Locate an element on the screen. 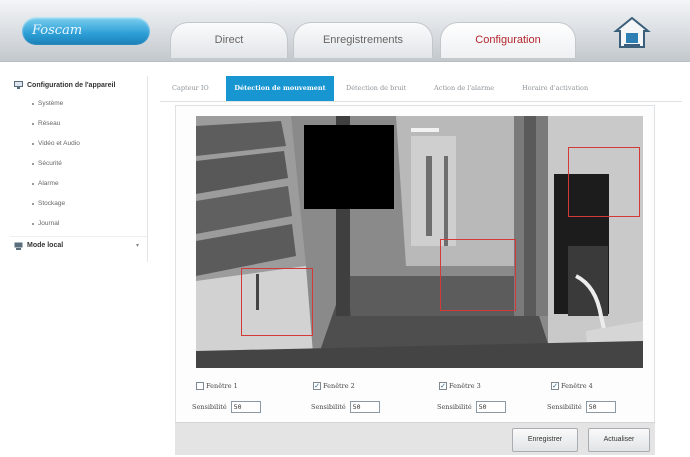 The image size is (690, 457). sidebar-section-title: Configuration de l'appareil is located at coordinates (71, 85).